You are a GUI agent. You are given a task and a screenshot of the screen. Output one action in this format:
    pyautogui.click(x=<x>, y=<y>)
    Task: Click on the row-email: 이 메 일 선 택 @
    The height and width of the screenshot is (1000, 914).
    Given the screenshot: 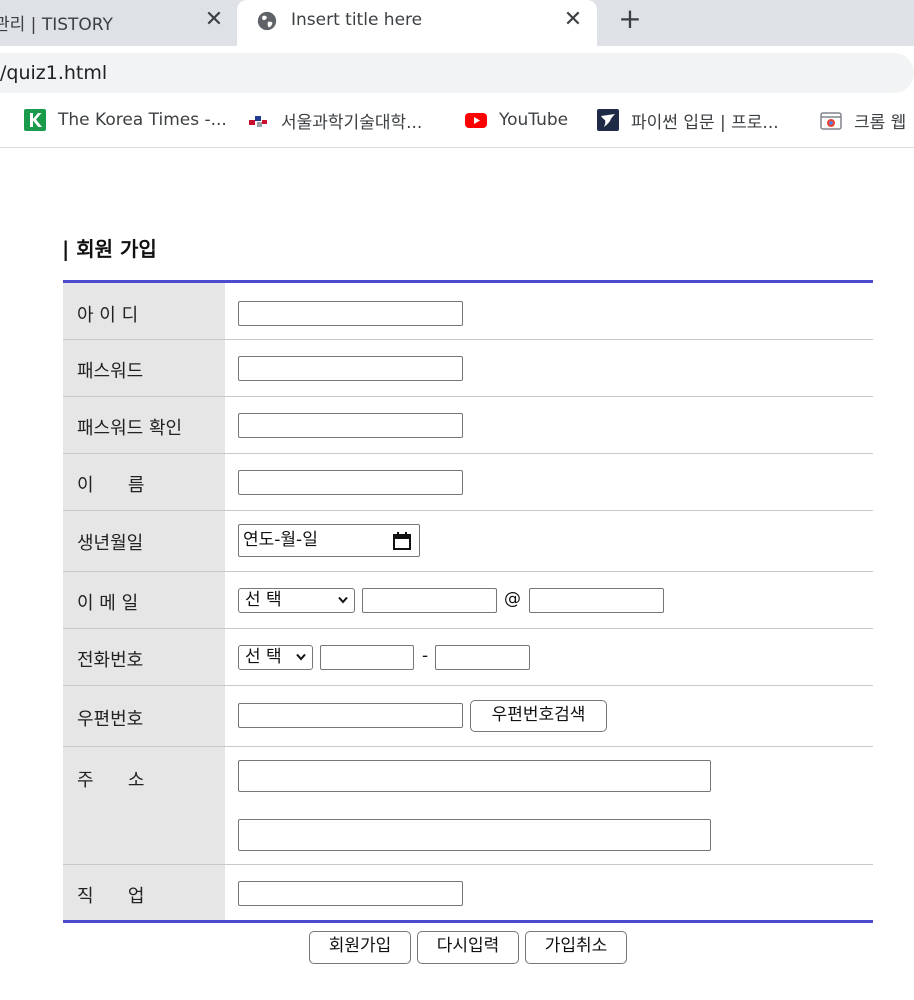 What is the action you would take?
    pyautogui.click(x=468, y=600)
    